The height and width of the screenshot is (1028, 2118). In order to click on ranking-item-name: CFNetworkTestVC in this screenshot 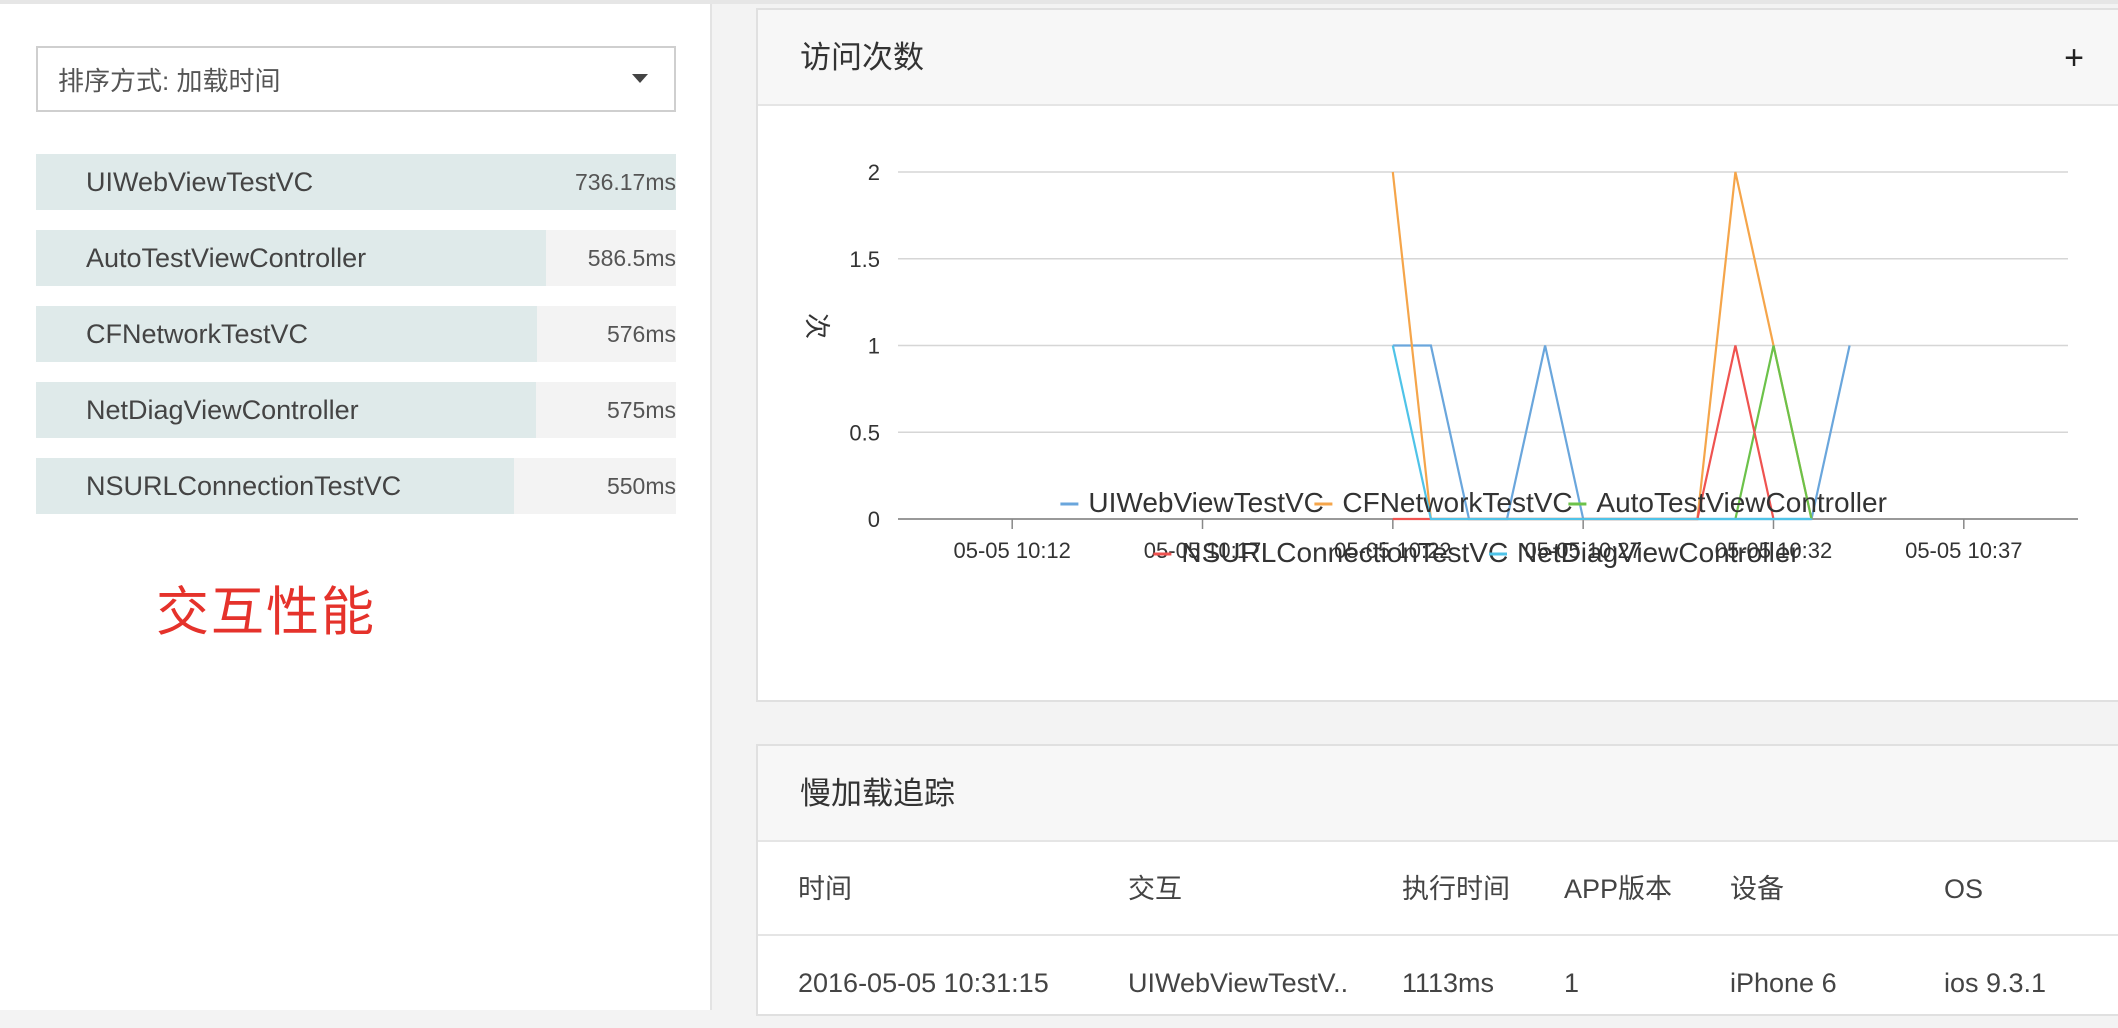, I will do `click(197, 334)`.